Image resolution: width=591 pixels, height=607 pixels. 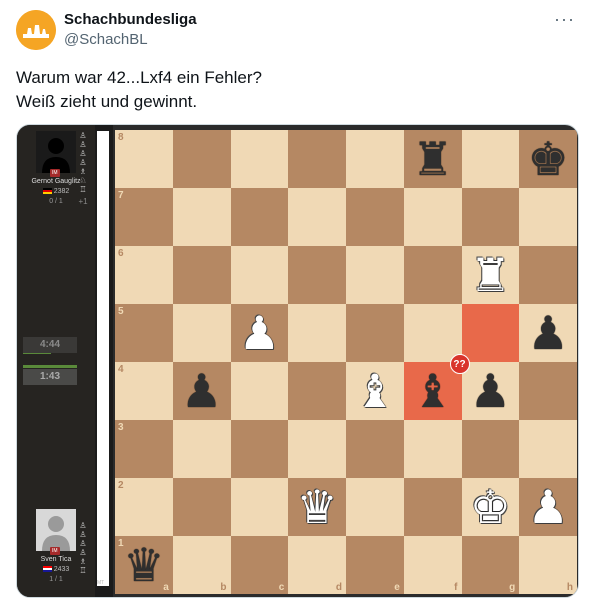 What do you see at coordinates (55, 551) in the screenshot?
I see `title-badge: IM` at bounding box center [55, 551].